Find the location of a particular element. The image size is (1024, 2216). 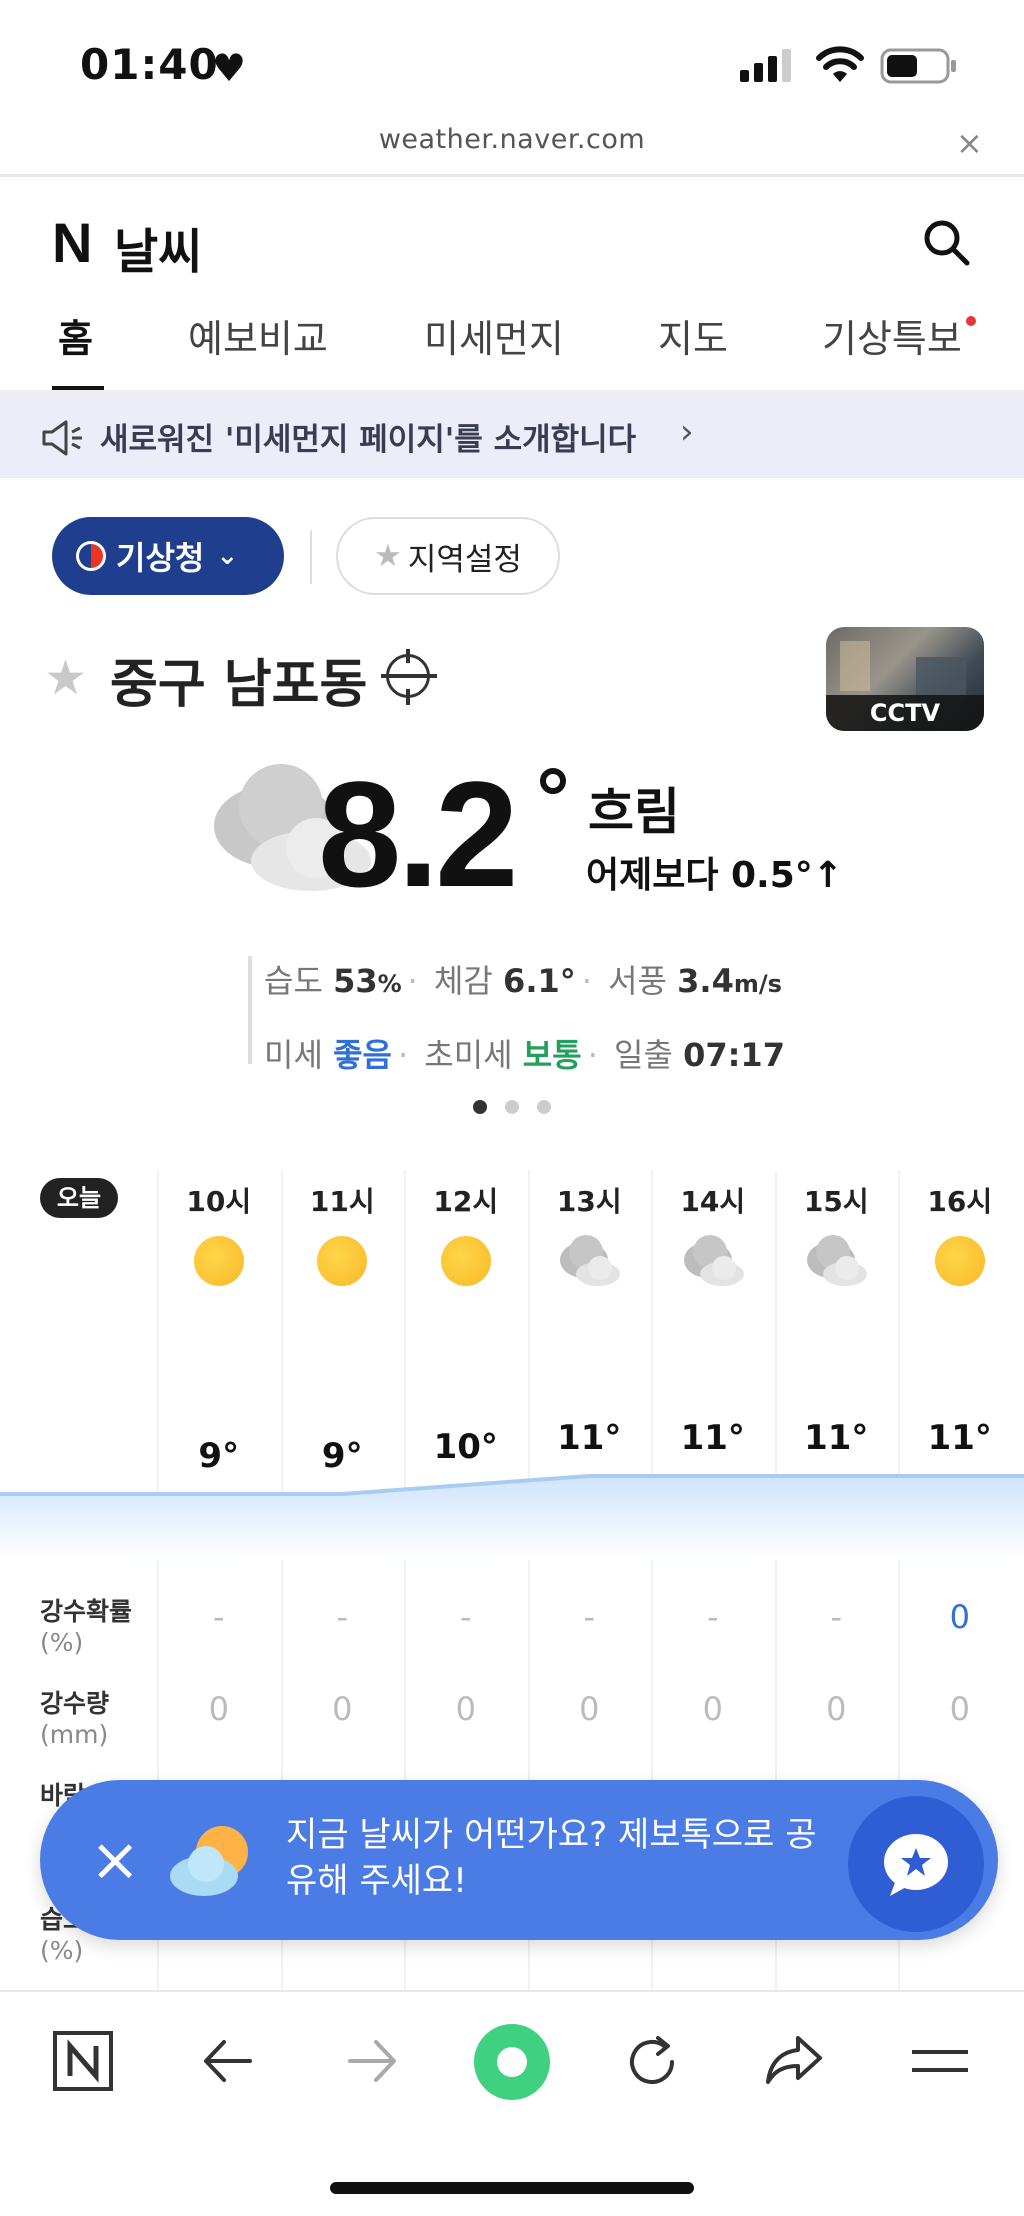

current-temperature: 8.2 is located at coordinates (418, 834).